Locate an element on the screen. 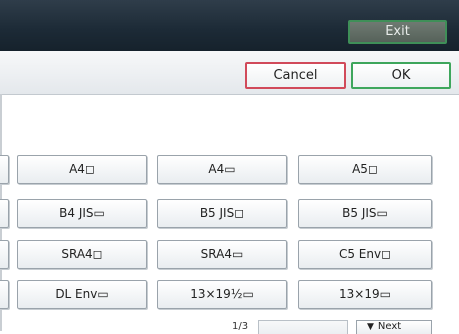 The height and width of the screenshot is (334, 459). ok-button: OK is located at coordinates (401, 75).